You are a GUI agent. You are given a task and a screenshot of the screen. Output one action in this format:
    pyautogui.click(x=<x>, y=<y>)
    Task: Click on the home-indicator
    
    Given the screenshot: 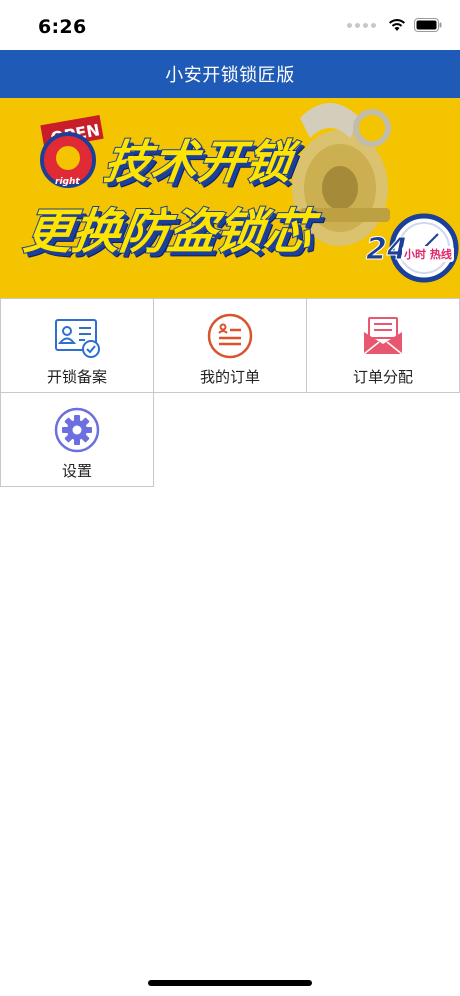 What is the action you would take?
    pyautogui.click(x=230, y=983)
    